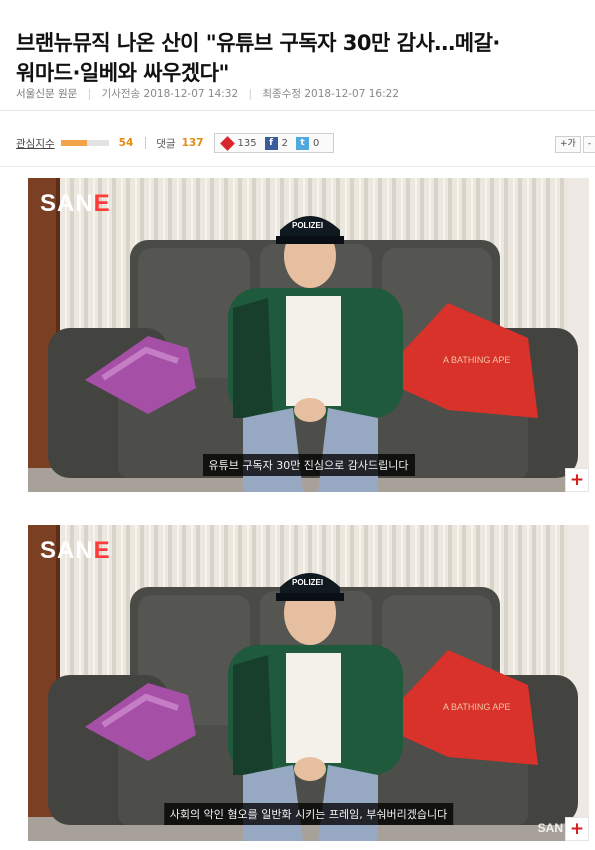 This screenshot has width=595, height=850. What do you see at coordinates (122, 73) in the screenshot?
I see `article-title-line2: 워마드·일베와 싸우겠다"` at bounding box center [122, 73].